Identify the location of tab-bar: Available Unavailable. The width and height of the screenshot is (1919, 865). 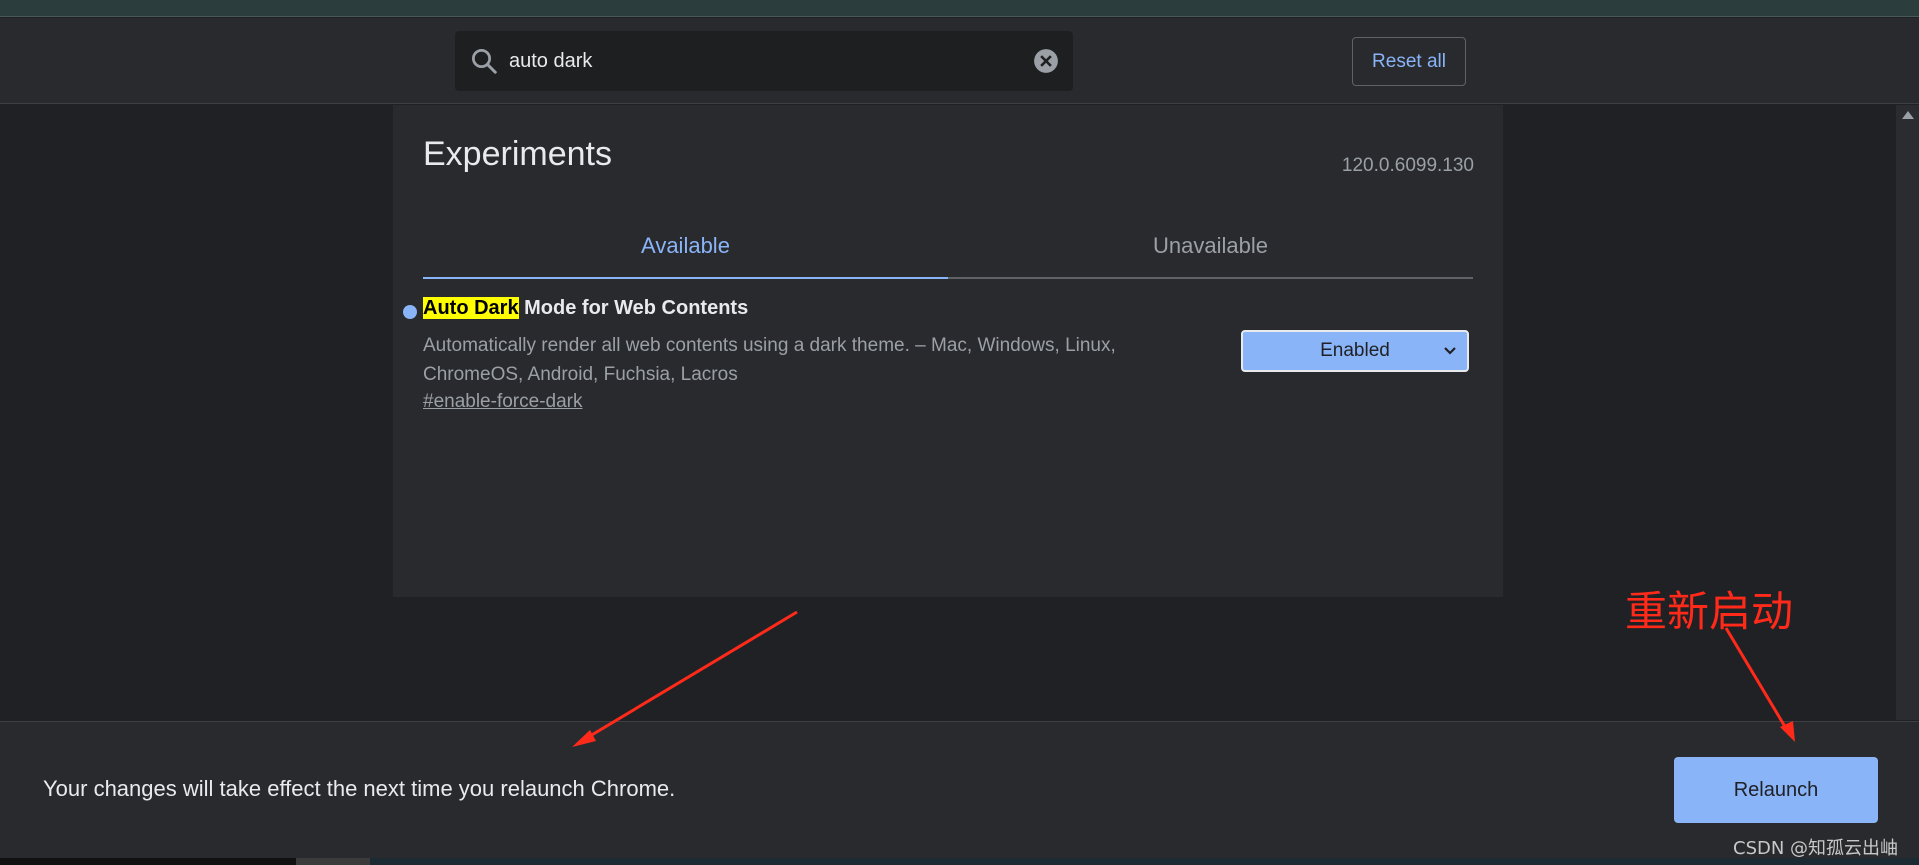
(948, 247).